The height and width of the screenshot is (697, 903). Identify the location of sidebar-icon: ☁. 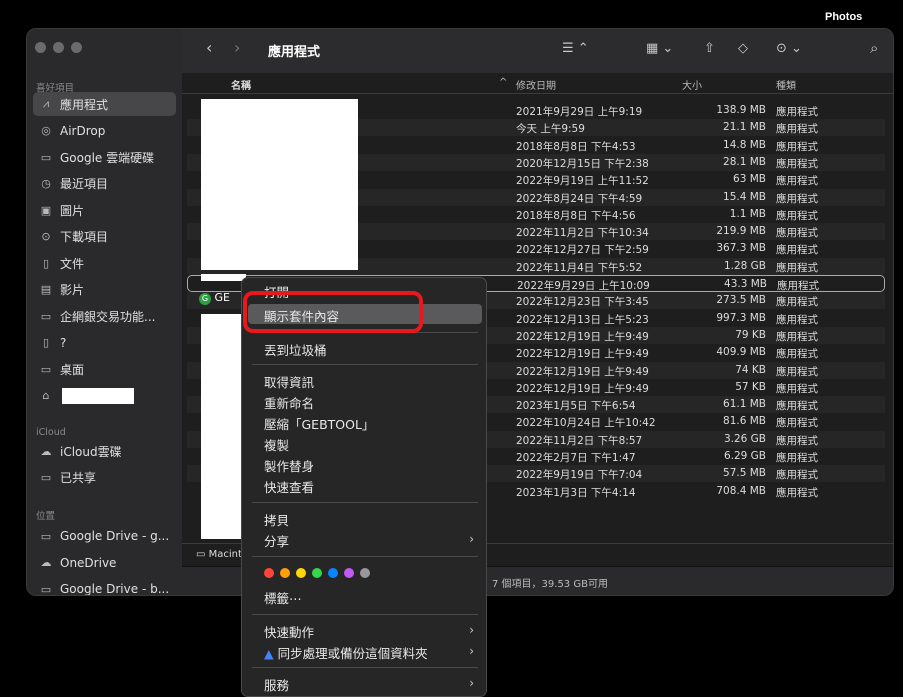
(46, 562).